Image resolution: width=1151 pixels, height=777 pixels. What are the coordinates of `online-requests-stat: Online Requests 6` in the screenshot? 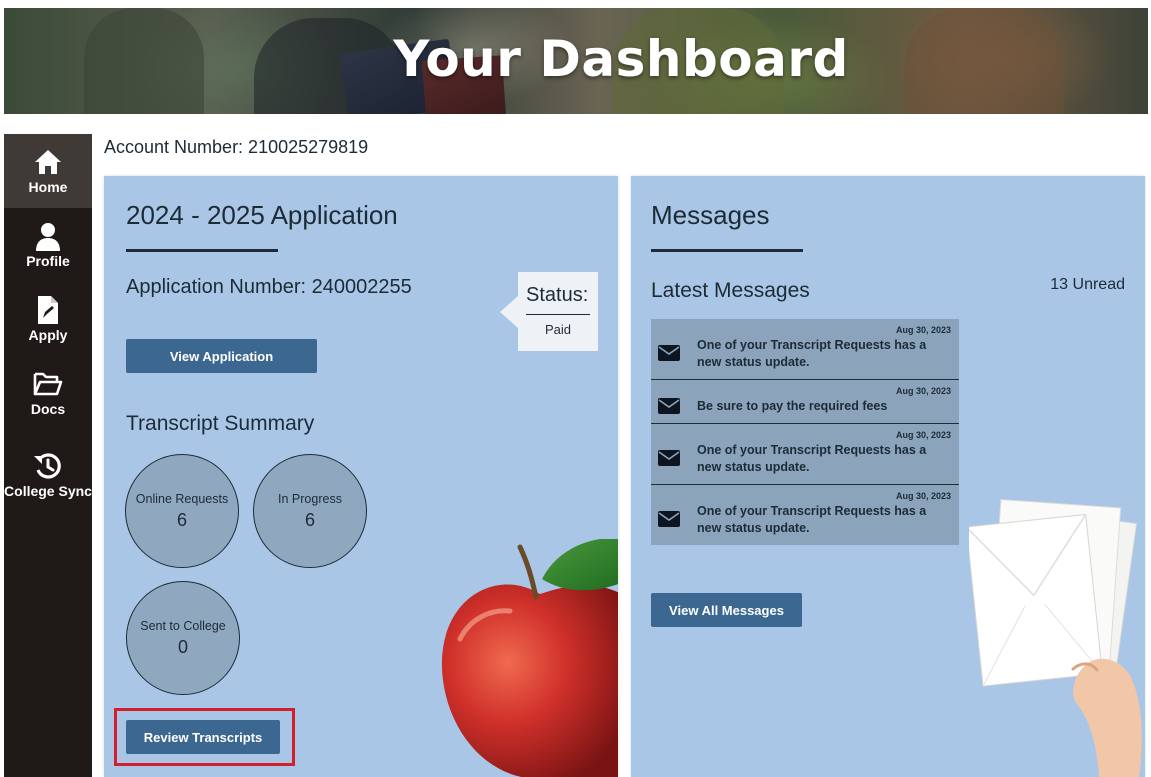 It's located at (182, 511).